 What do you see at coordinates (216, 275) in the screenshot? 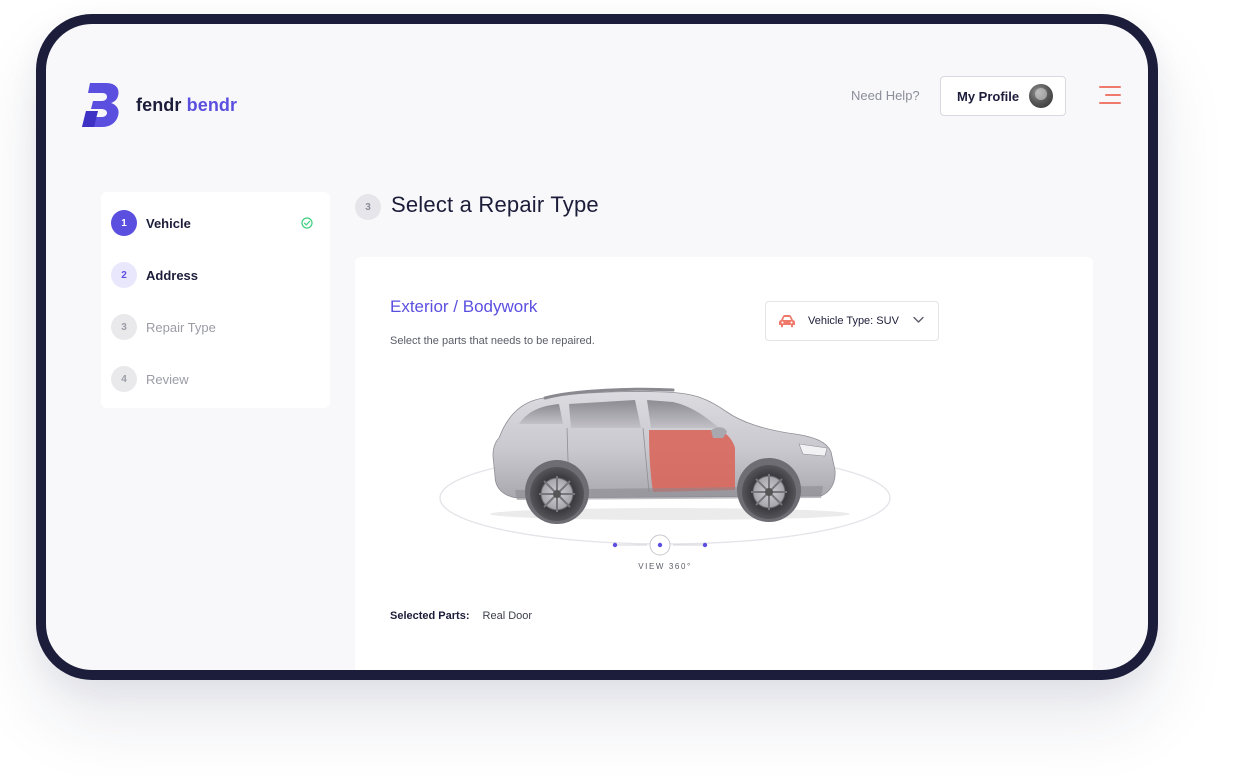
I see `step-address: 2 Address` at bounding box center [216, 275].